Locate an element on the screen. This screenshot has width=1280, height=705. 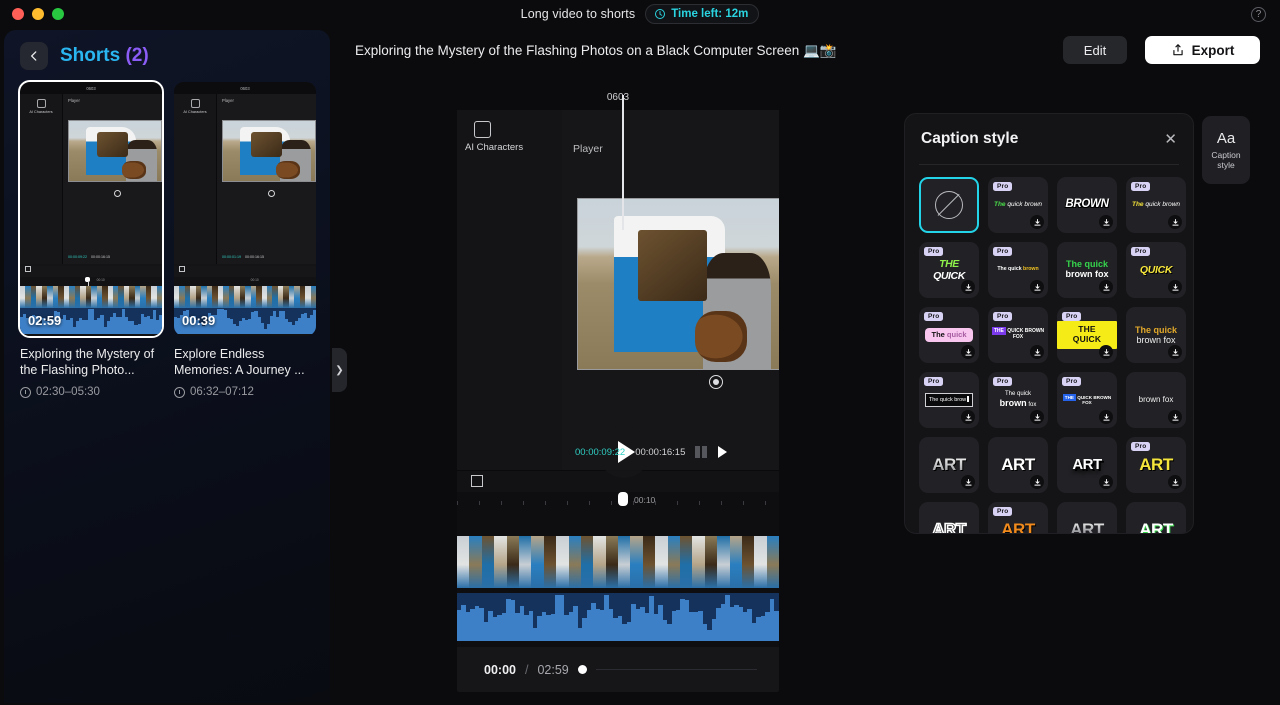
tab-caption-style-label: Caption style is located at coordinates (1225, 160).